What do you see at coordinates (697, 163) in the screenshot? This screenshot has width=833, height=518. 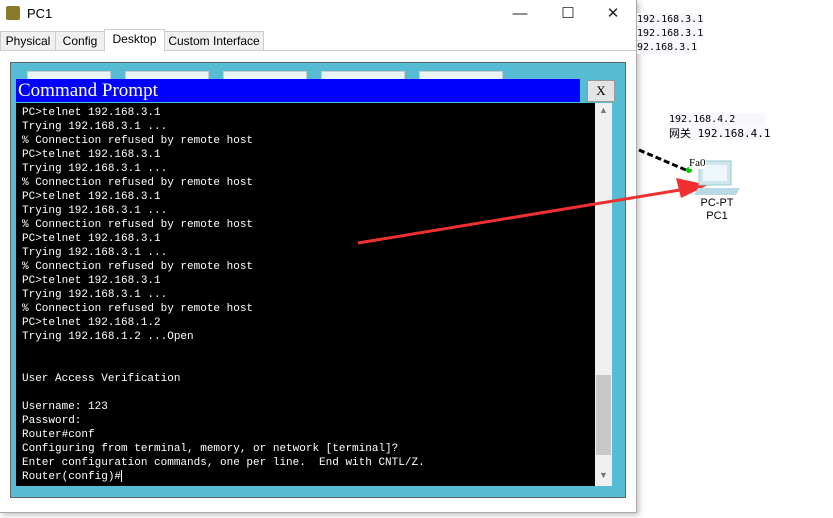 I see `port-label: Fa0` at bounding box center [697, 163].